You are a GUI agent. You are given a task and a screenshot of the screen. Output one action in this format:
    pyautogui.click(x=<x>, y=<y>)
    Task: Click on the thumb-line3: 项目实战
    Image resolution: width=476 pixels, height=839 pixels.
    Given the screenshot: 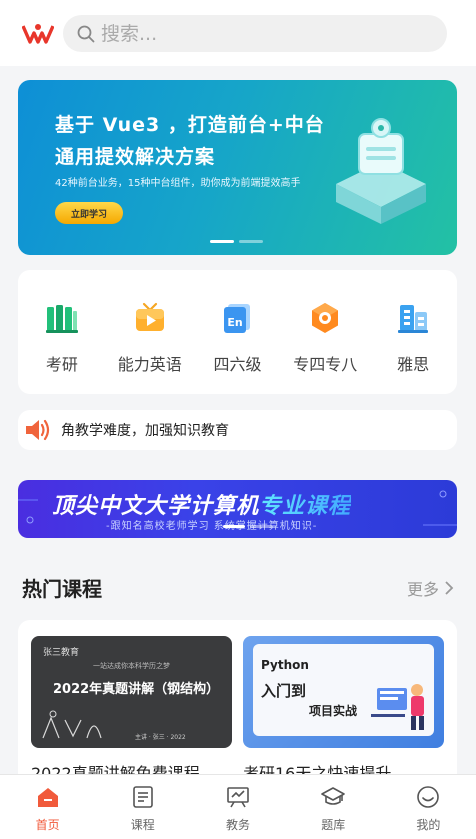 What is the action you would take?
    pyautogui.click(x=333, y=711)
    